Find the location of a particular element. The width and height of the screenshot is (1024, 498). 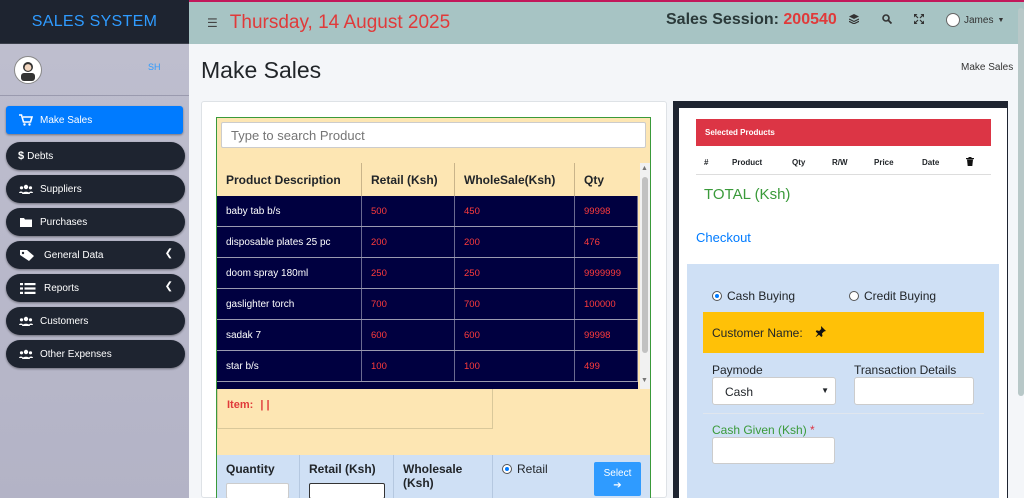

sidebar-item-make-sales: Make Sales is located at coordinates (94, 120).